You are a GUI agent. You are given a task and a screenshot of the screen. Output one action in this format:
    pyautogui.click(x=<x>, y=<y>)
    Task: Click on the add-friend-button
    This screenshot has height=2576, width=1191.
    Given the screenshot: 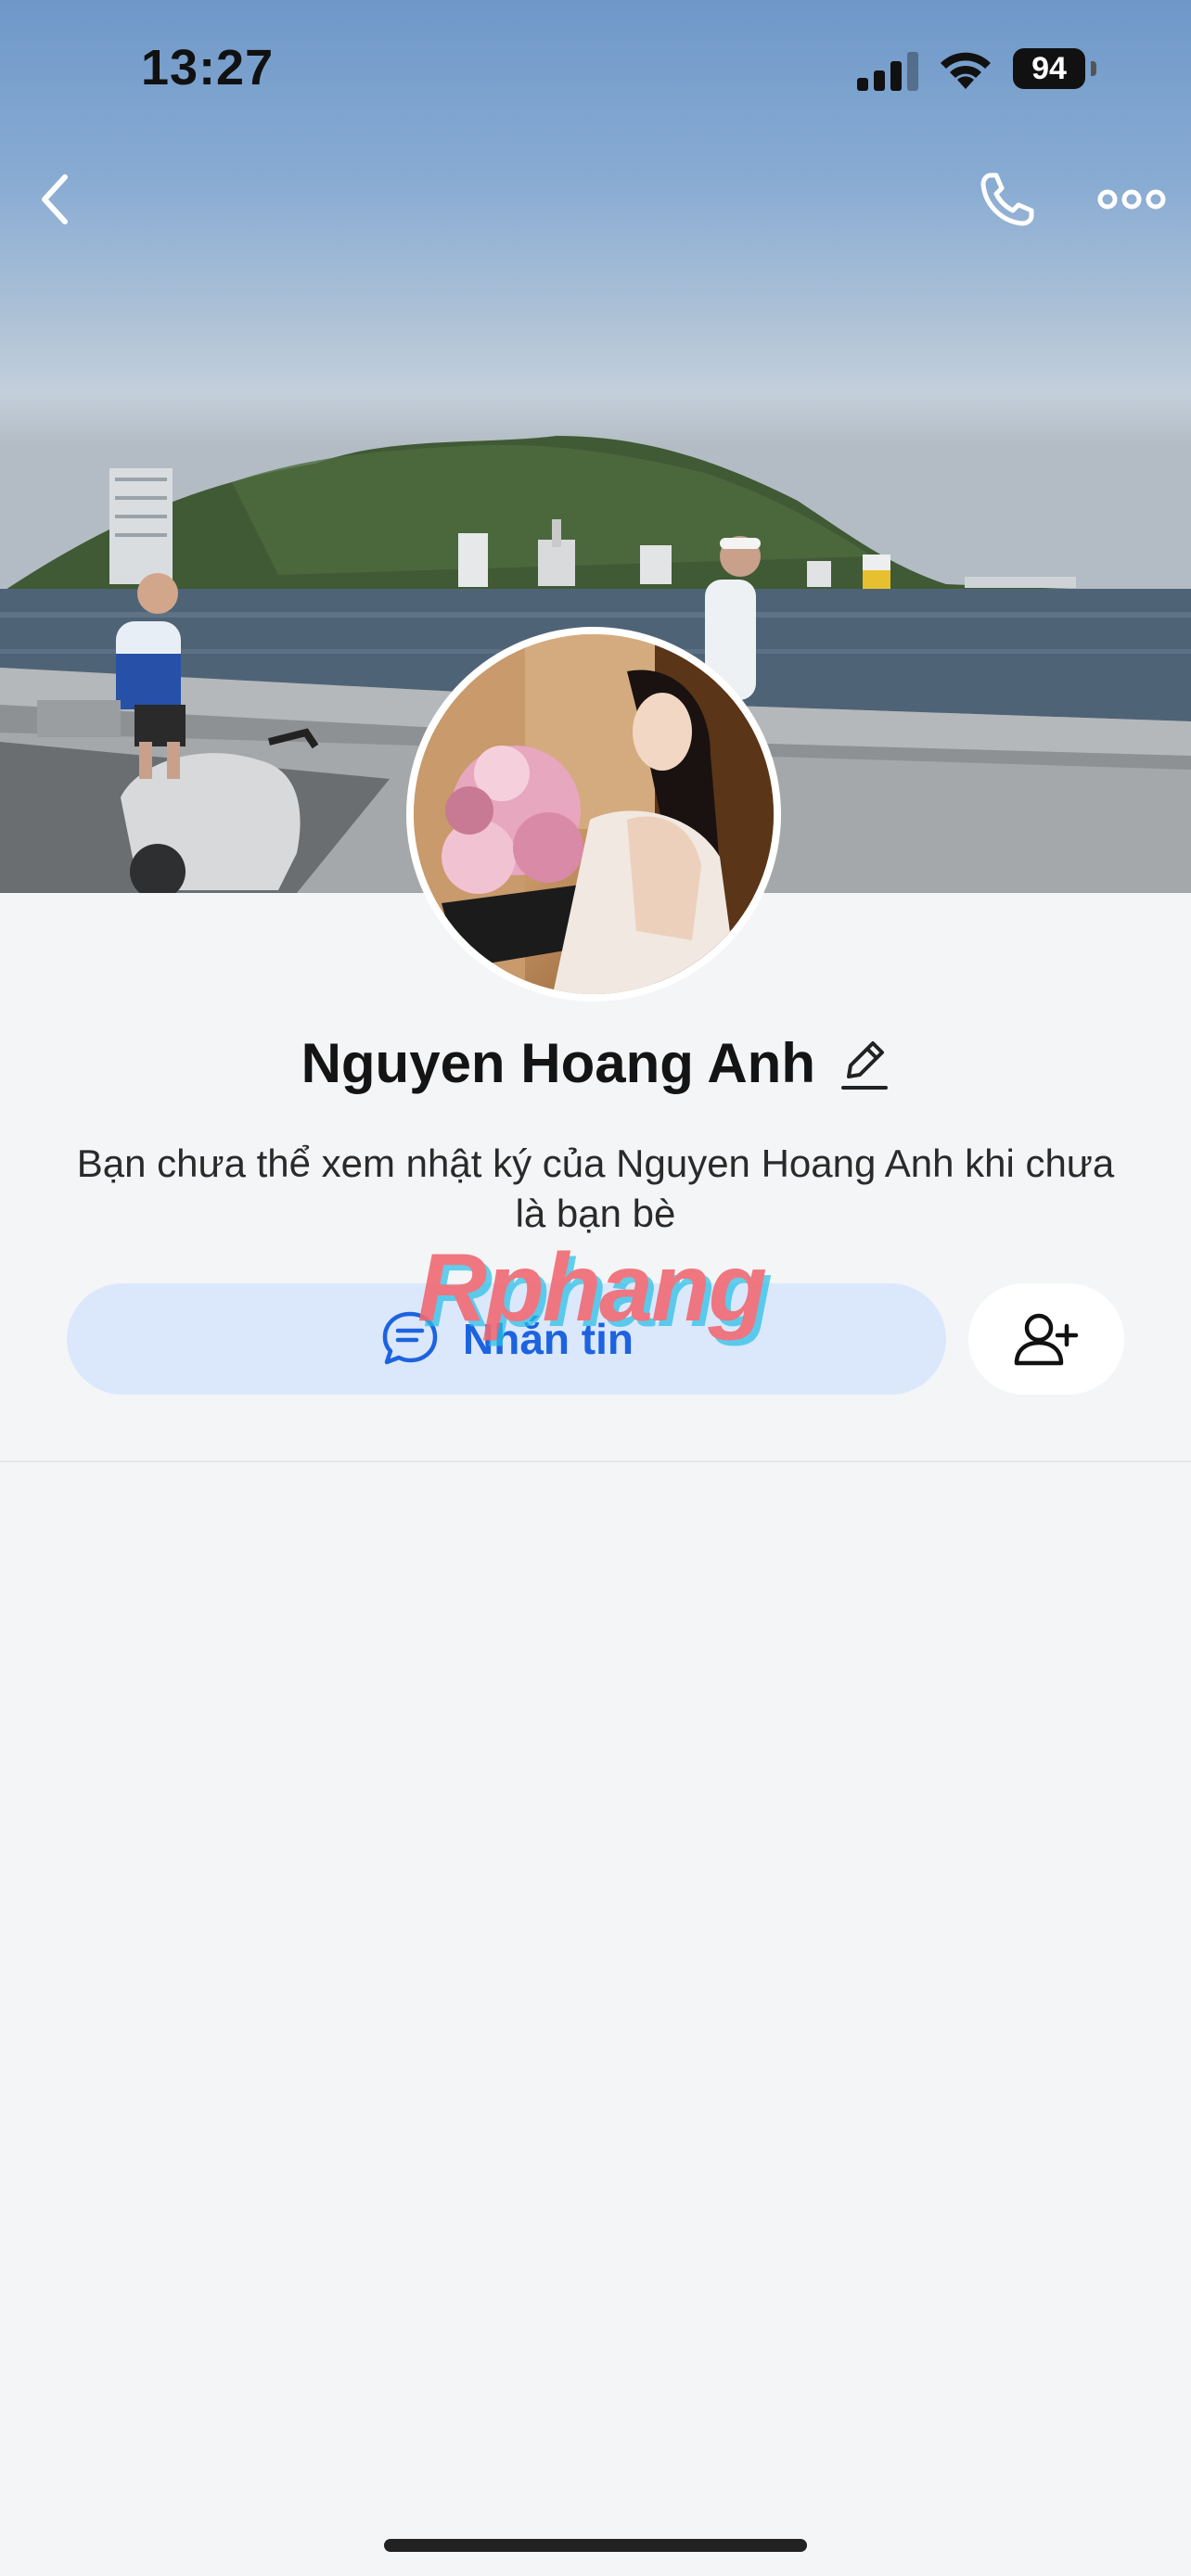 What is the action you would take?
    pyautogui.click(x=1046, y=1339)
    